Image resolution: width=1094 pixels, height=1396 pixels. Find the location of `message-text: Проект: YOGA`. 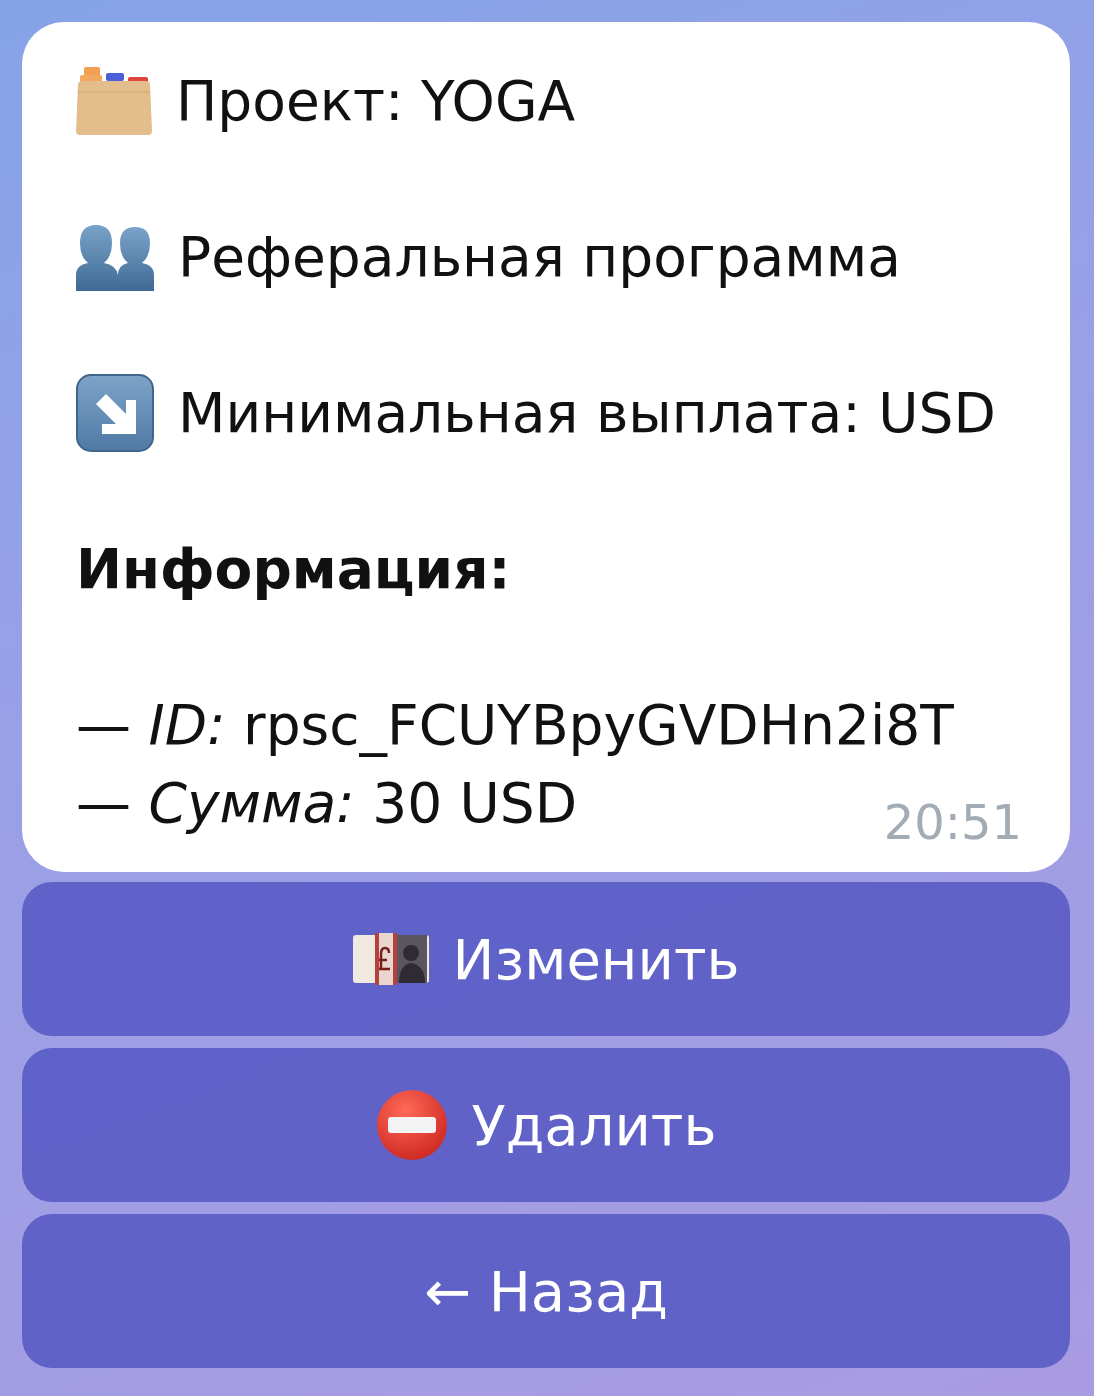

message-text: Проект: YOGA is located at coordinates (376, 101).